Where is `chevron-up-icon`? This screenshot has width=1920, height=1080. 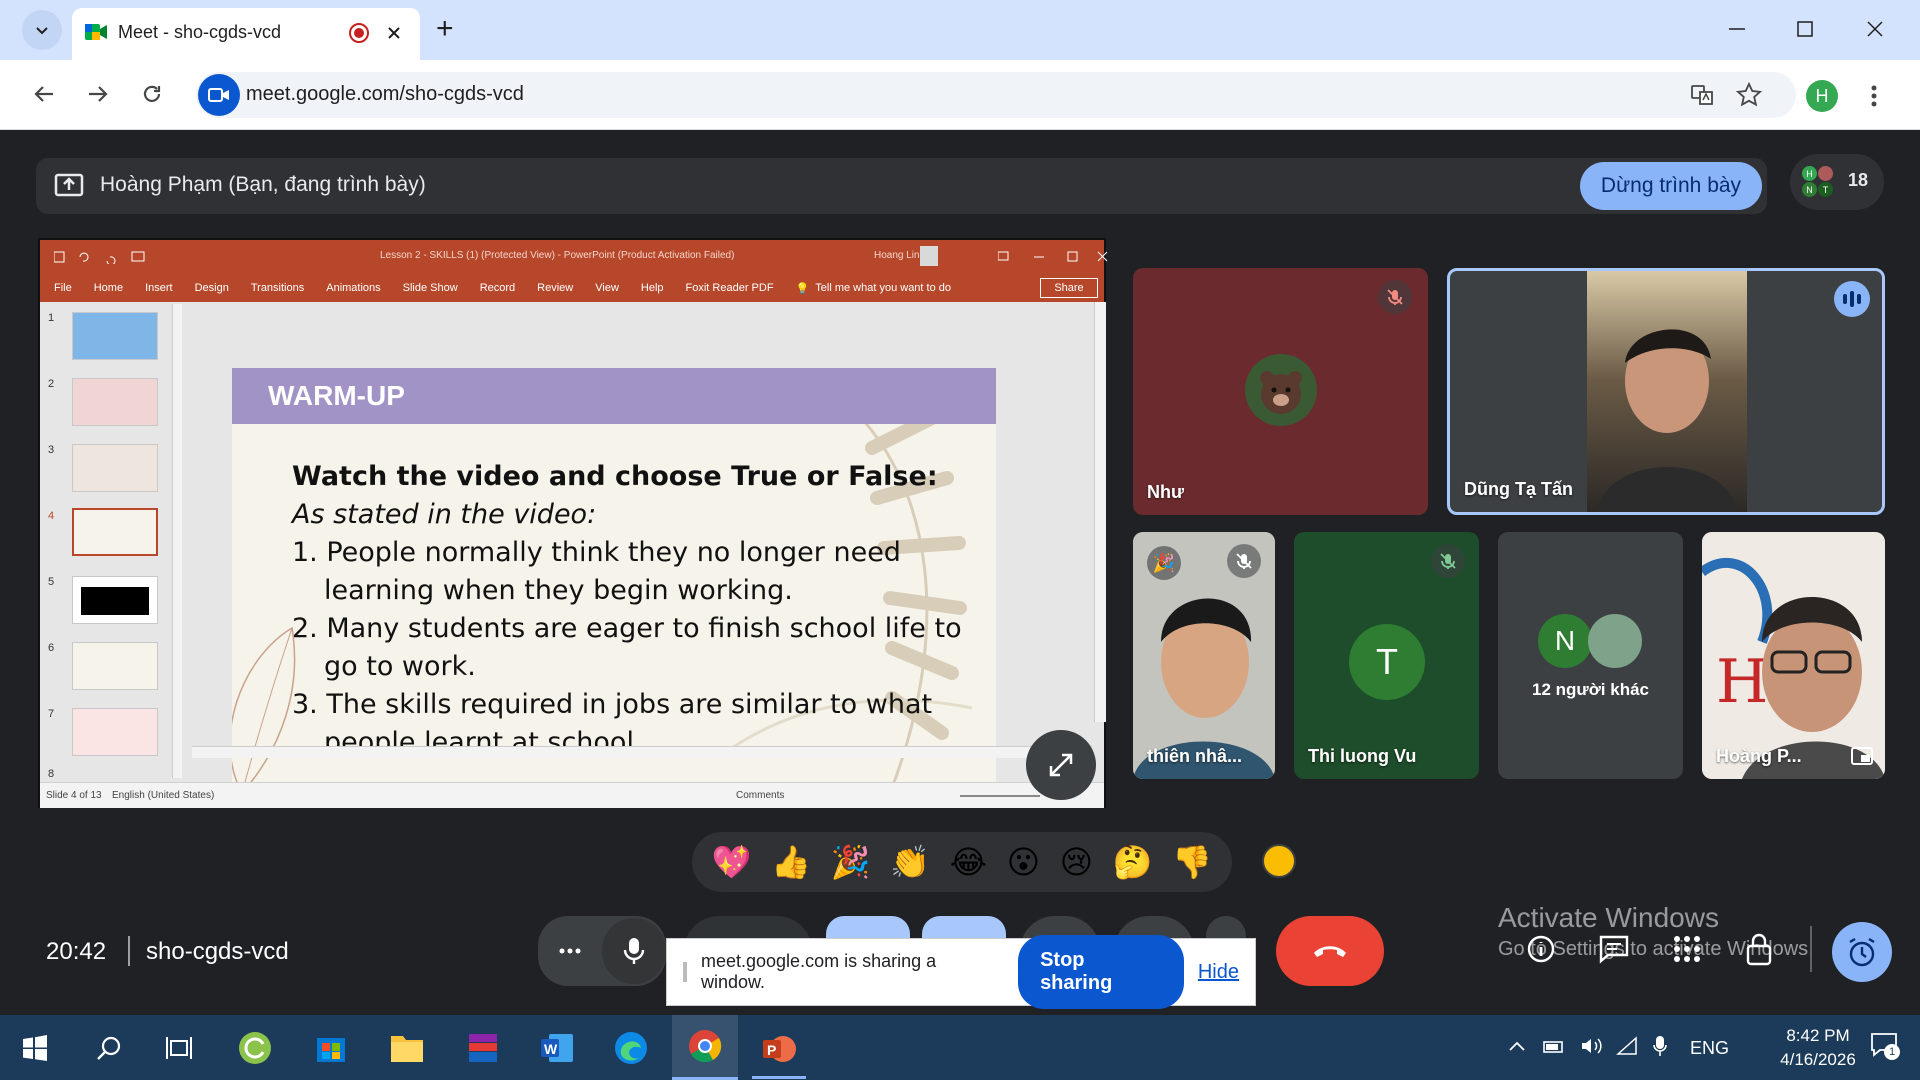 chevron-up-icon is located at coordinates (1517, 1046).